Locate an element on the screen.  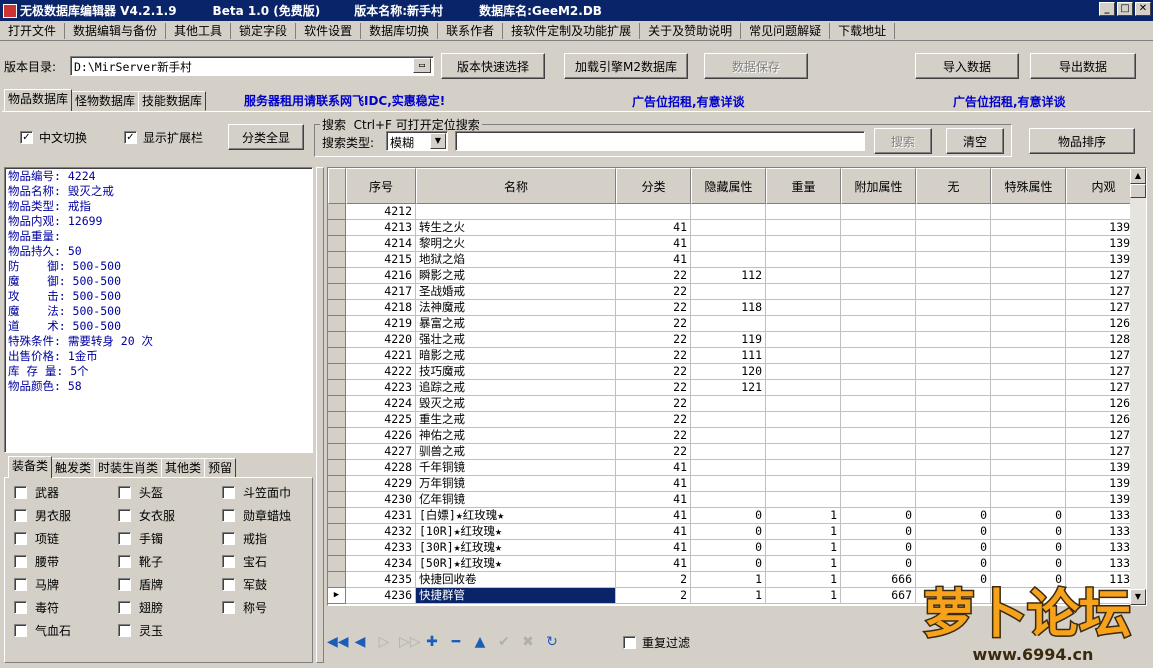
folder-icon: ▭ is located at coordinates (422, 65).